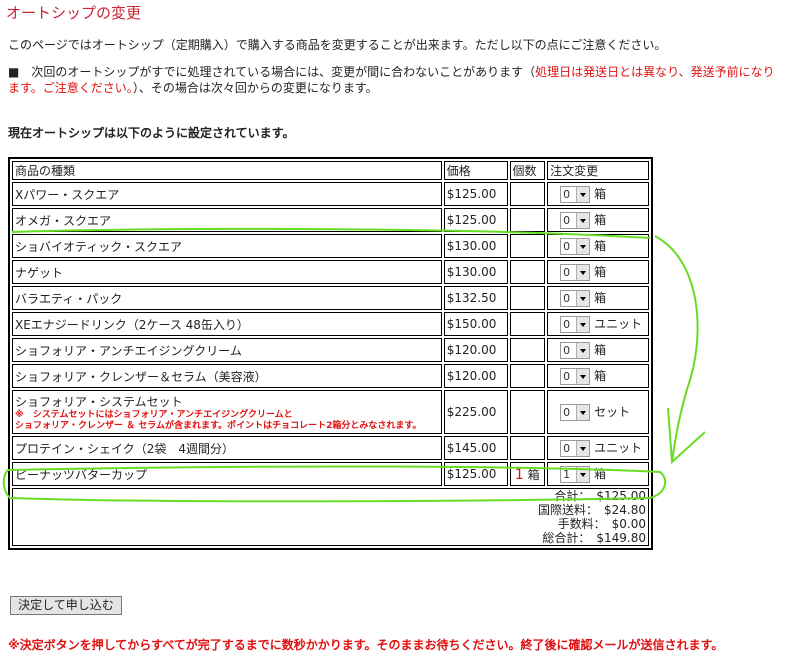 This screenshot has width=786, height=659. Describe the element at coordinates (471, 448) in the screenshot. I see `price-text: $145.00` at that location.